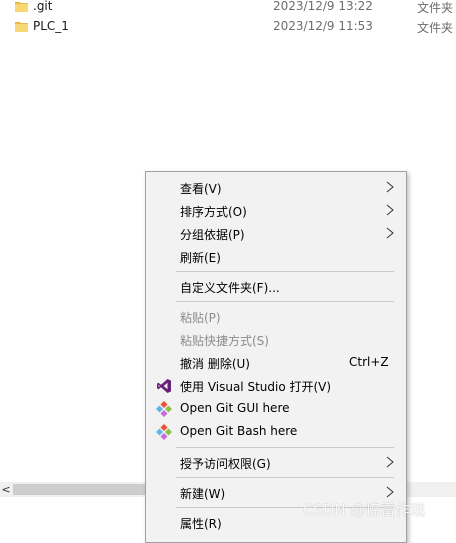  Describe the element at coordinates (215, 364) in the screenshot. I see `menu-item-label: 撤消 删除(U)` at that location.